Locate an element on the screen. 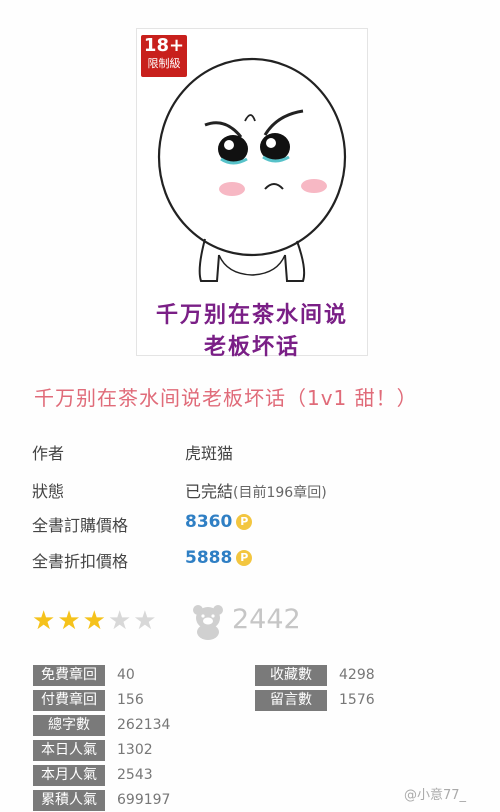 This screenshot has height=812, width=500. stat-value: 1576 is located at coordinates (357, 700).